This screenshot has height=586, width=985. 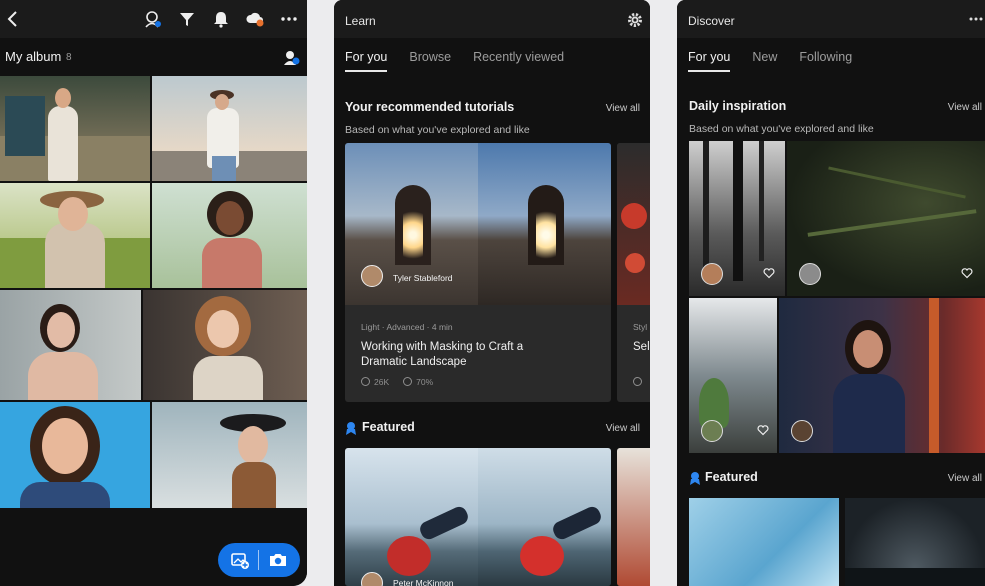 I want to click on tutorial-after-image, so click(x=544, y=224).